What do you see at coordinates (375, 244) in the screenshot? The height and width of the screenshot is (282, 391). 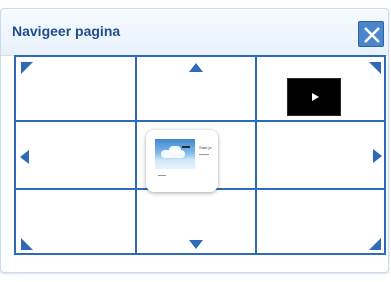 I see `arrow-down-right-icon` at bounding box center [375, 244].